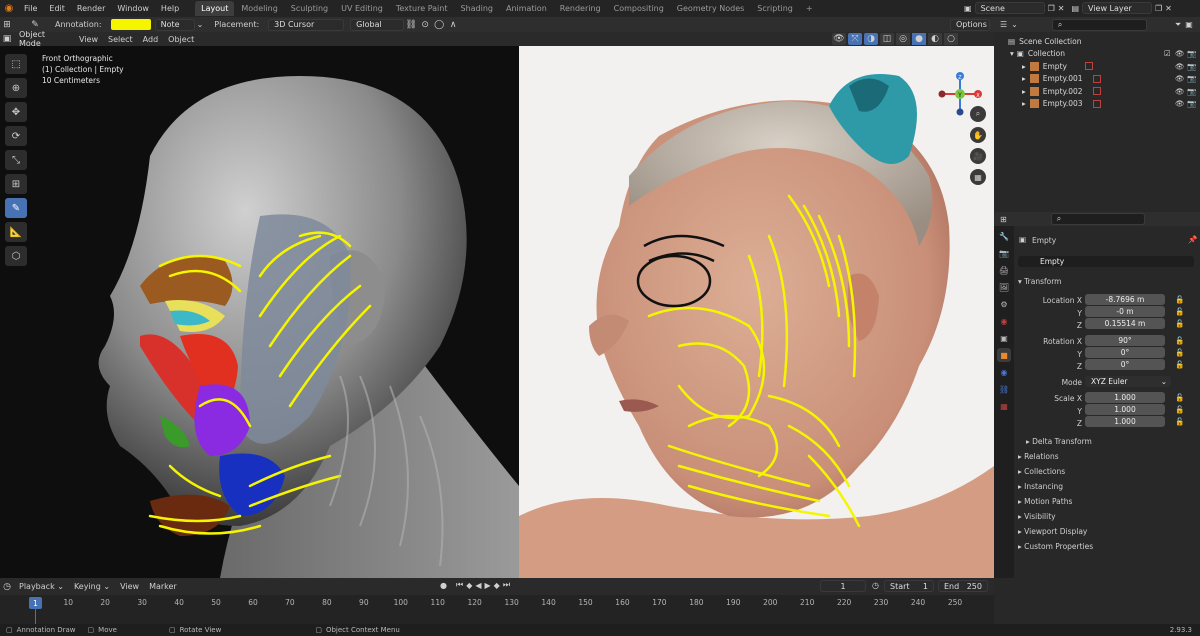 This screenshot has height=636, width=1200. What do you see at coordinates (476, 8) in the screenshot?
I see `tab-shading: Shading` at bounding box center [476, 8].